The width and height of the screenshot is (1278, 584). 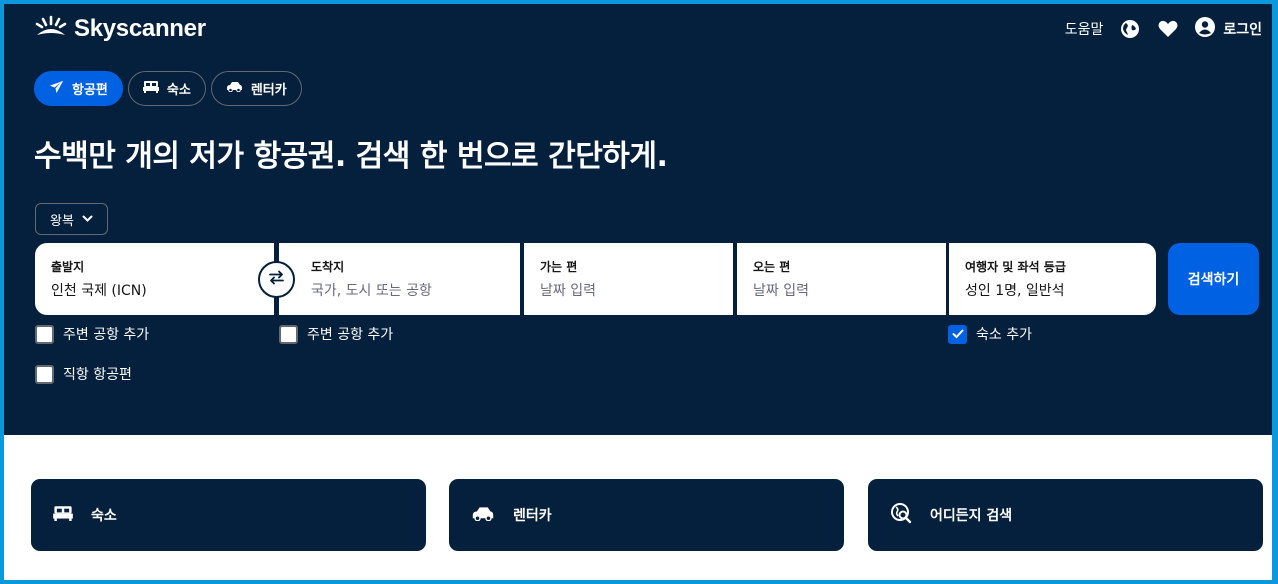 I want to click on login-button: 로그인, so click(x=1228, y=29).